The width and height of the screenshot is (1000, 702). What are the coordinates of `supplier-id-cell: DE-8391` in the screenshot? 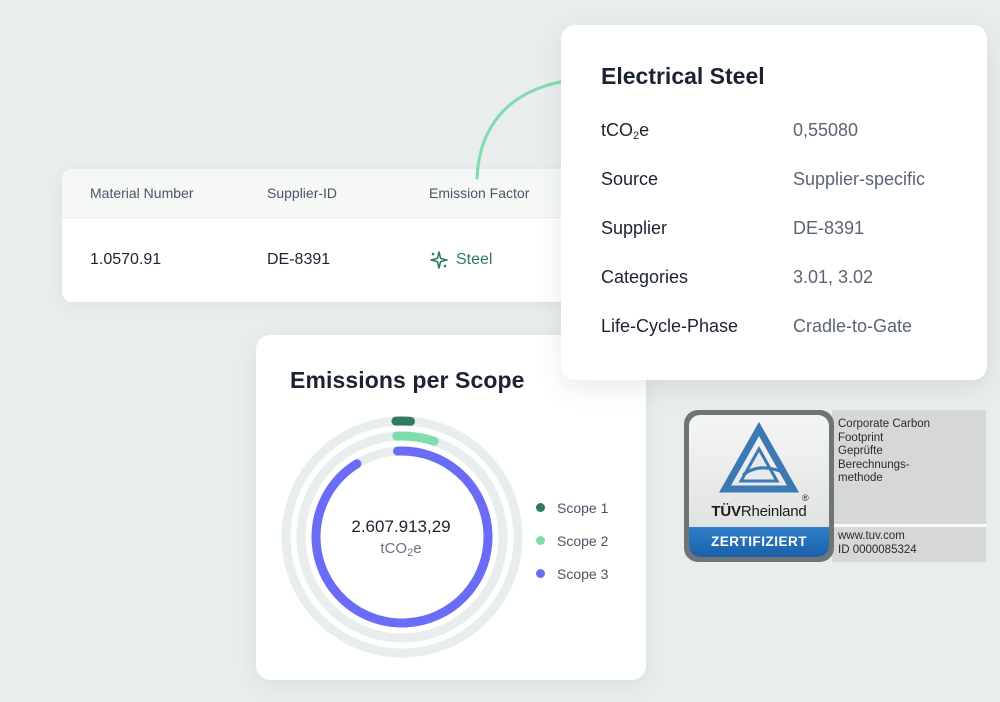 It's located at (299, 259).